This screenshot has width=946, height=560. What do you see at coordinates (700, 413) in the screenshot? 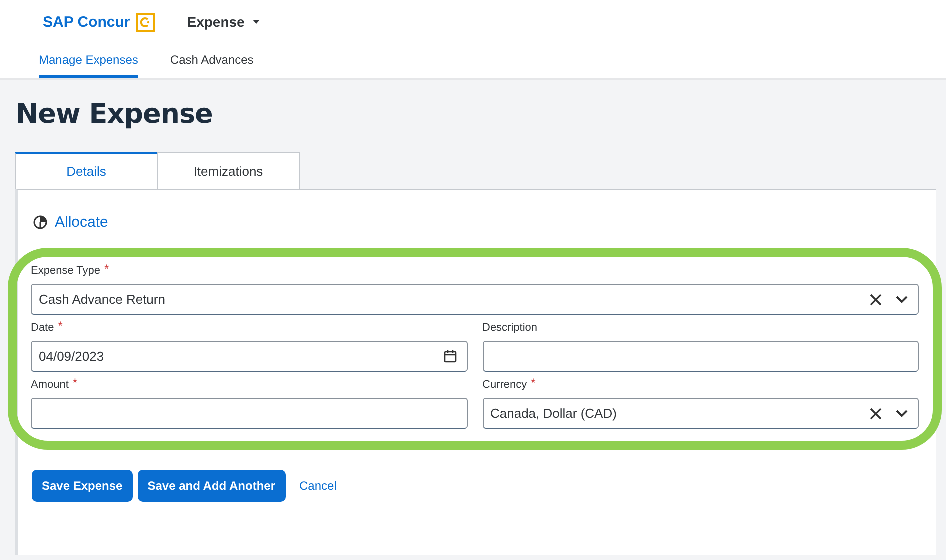
I see `dropdown-field: Canada, Dollar (CAD)` at bounding box center [700, 413].